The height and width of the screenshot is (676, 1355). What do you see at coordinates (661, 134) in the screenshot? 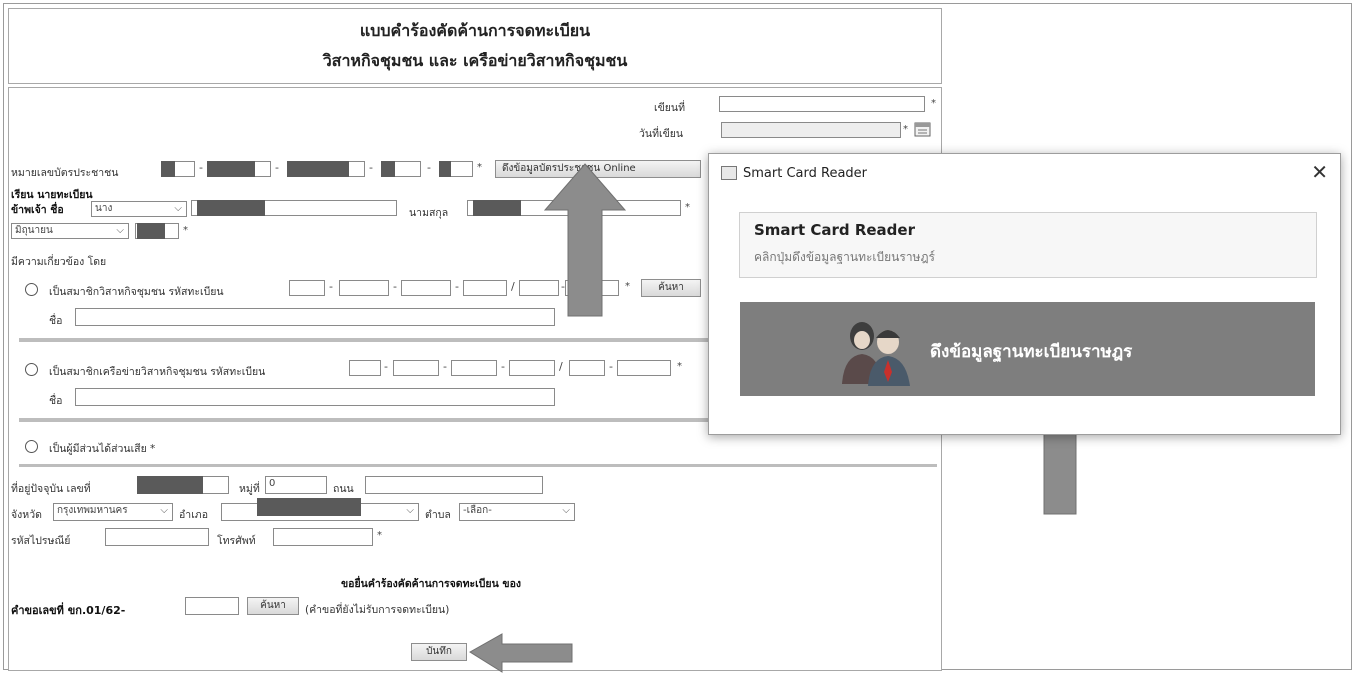
I see `written-date-label: วันที่เขียน` at bounding box center [661, 134].